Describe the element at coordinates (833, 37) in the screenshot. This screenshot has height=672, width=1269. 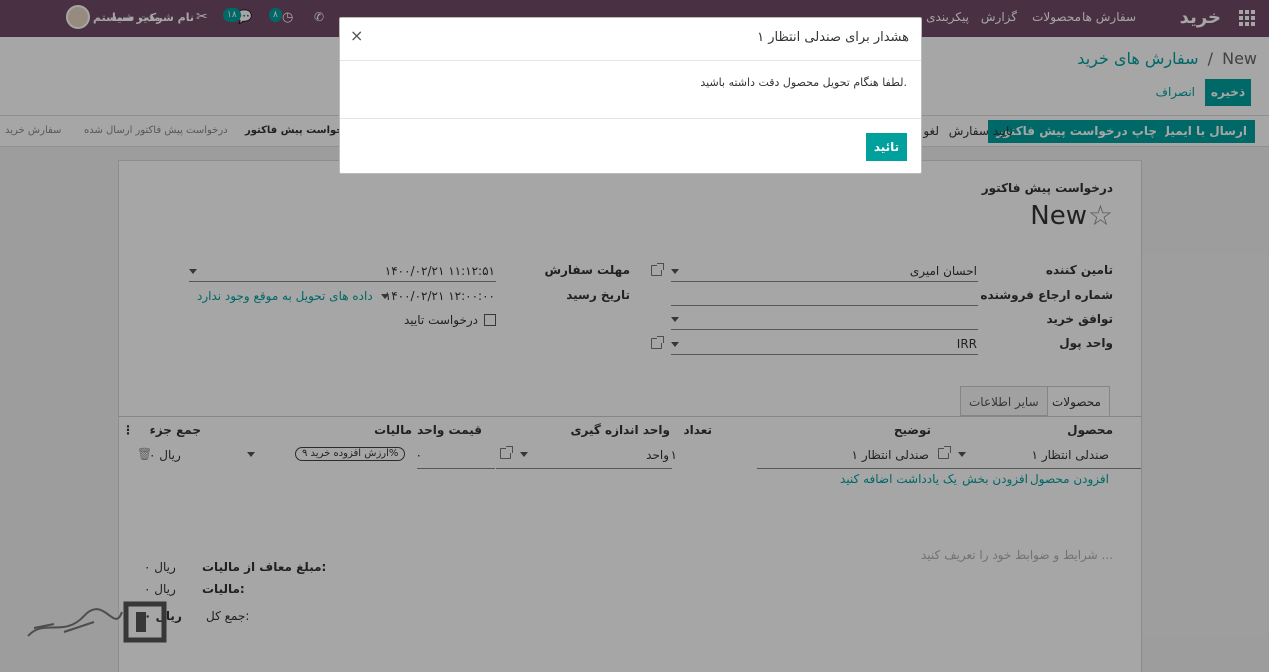
I see `dialog-title: هشدار برای صندلی انتظار ۱` at that location.